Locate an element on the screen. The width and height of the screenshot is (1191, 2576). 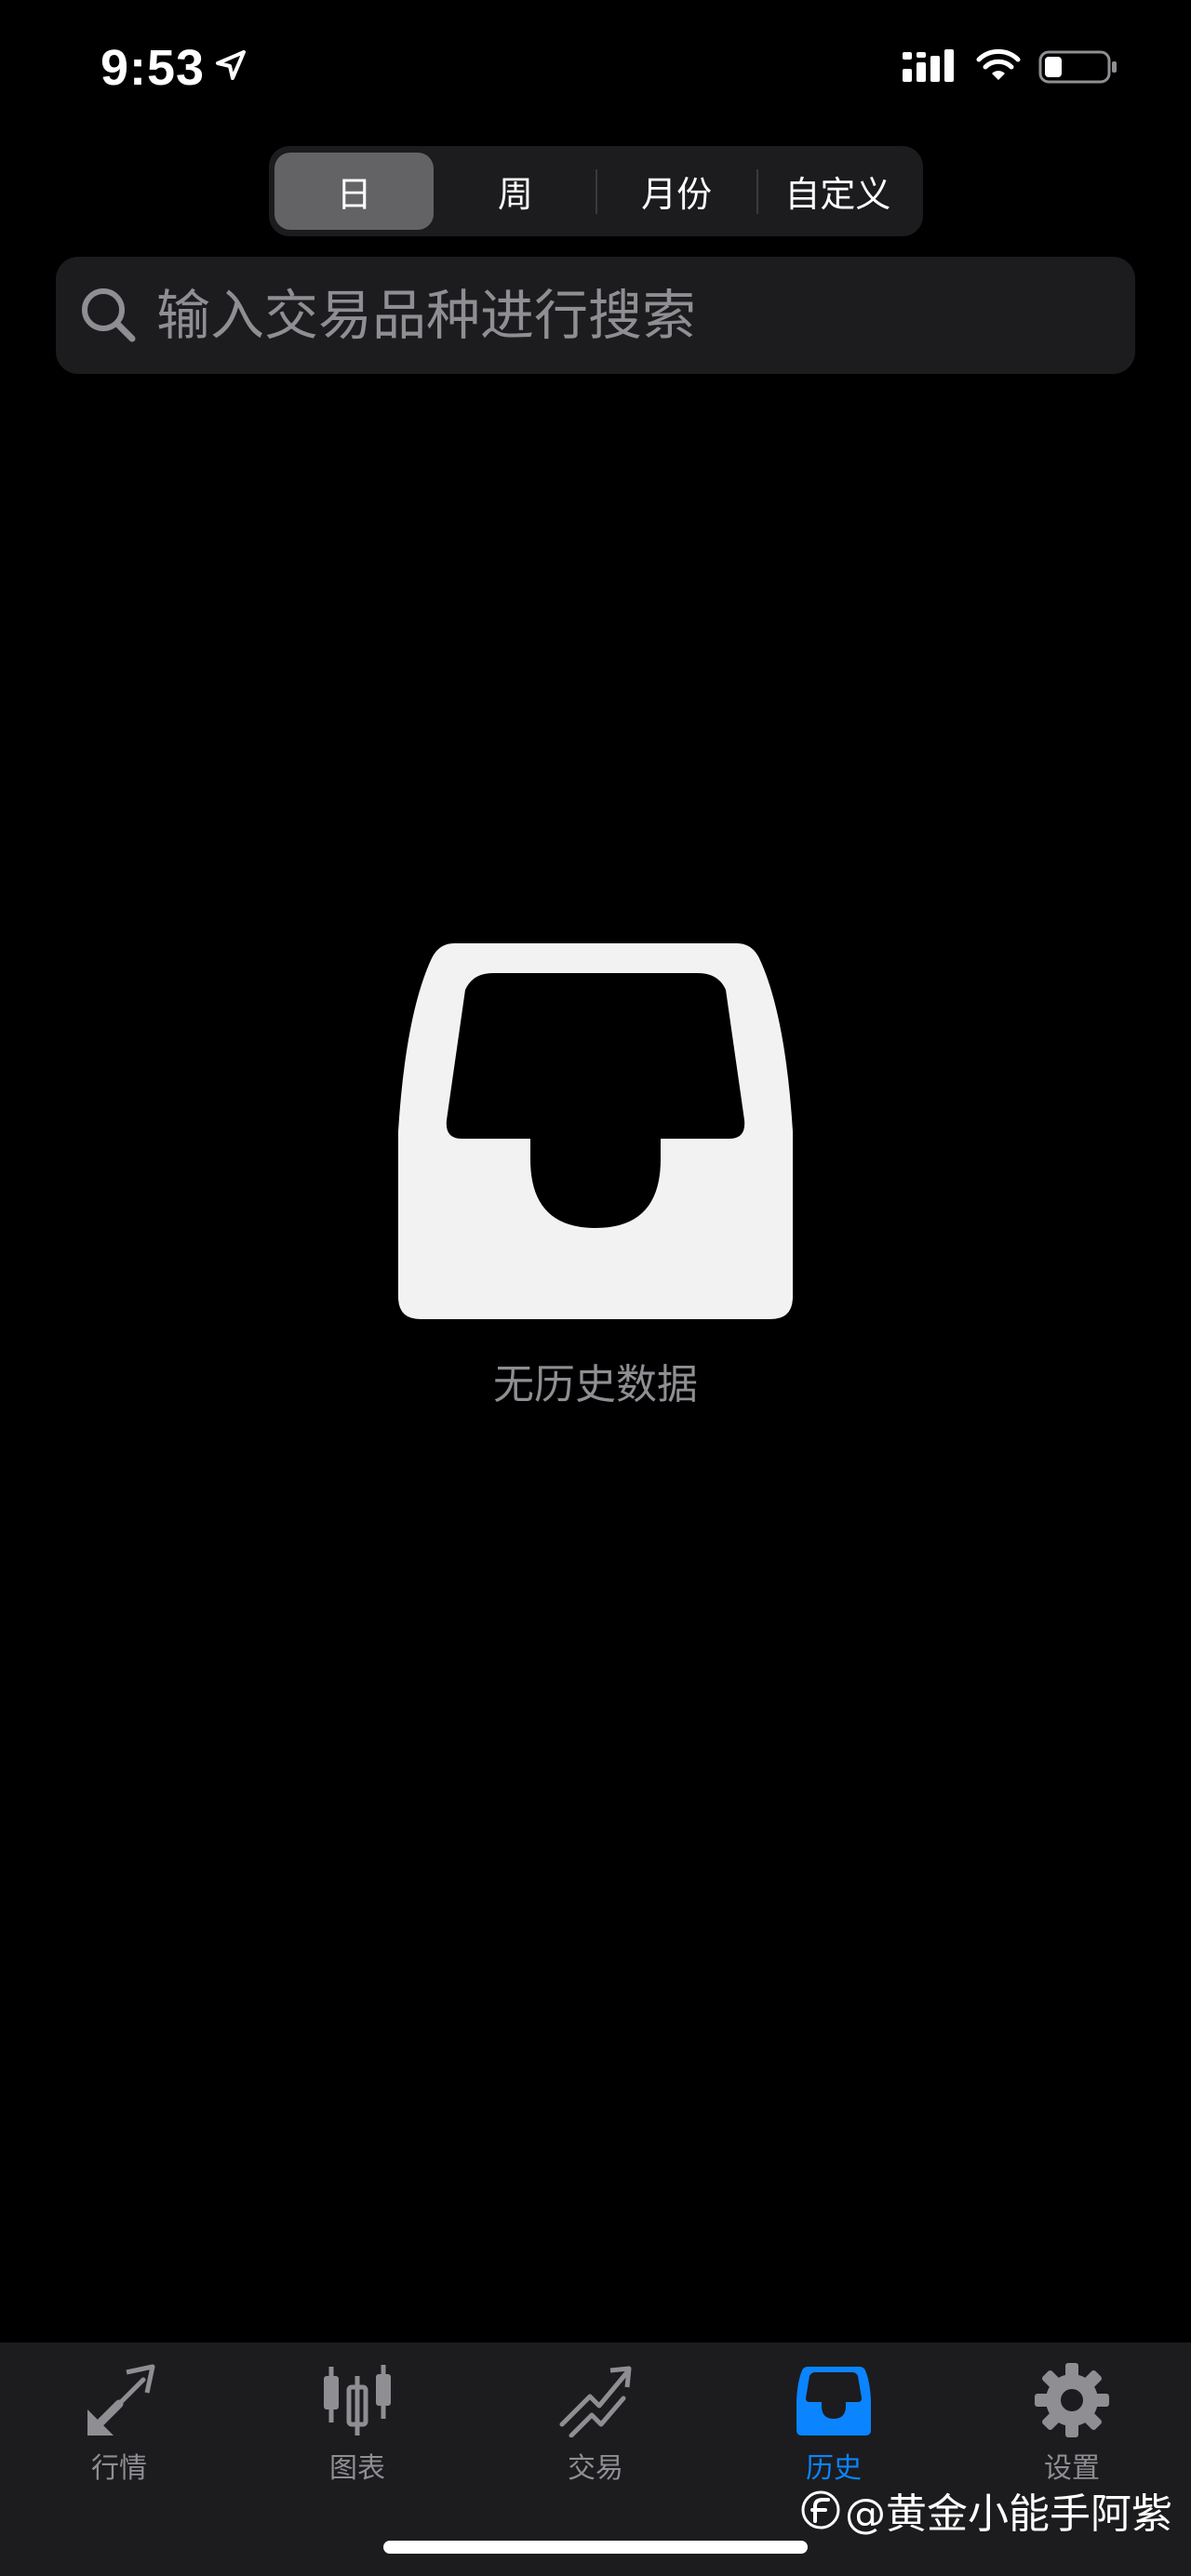
search-icon is located at coordinates (109, 315).